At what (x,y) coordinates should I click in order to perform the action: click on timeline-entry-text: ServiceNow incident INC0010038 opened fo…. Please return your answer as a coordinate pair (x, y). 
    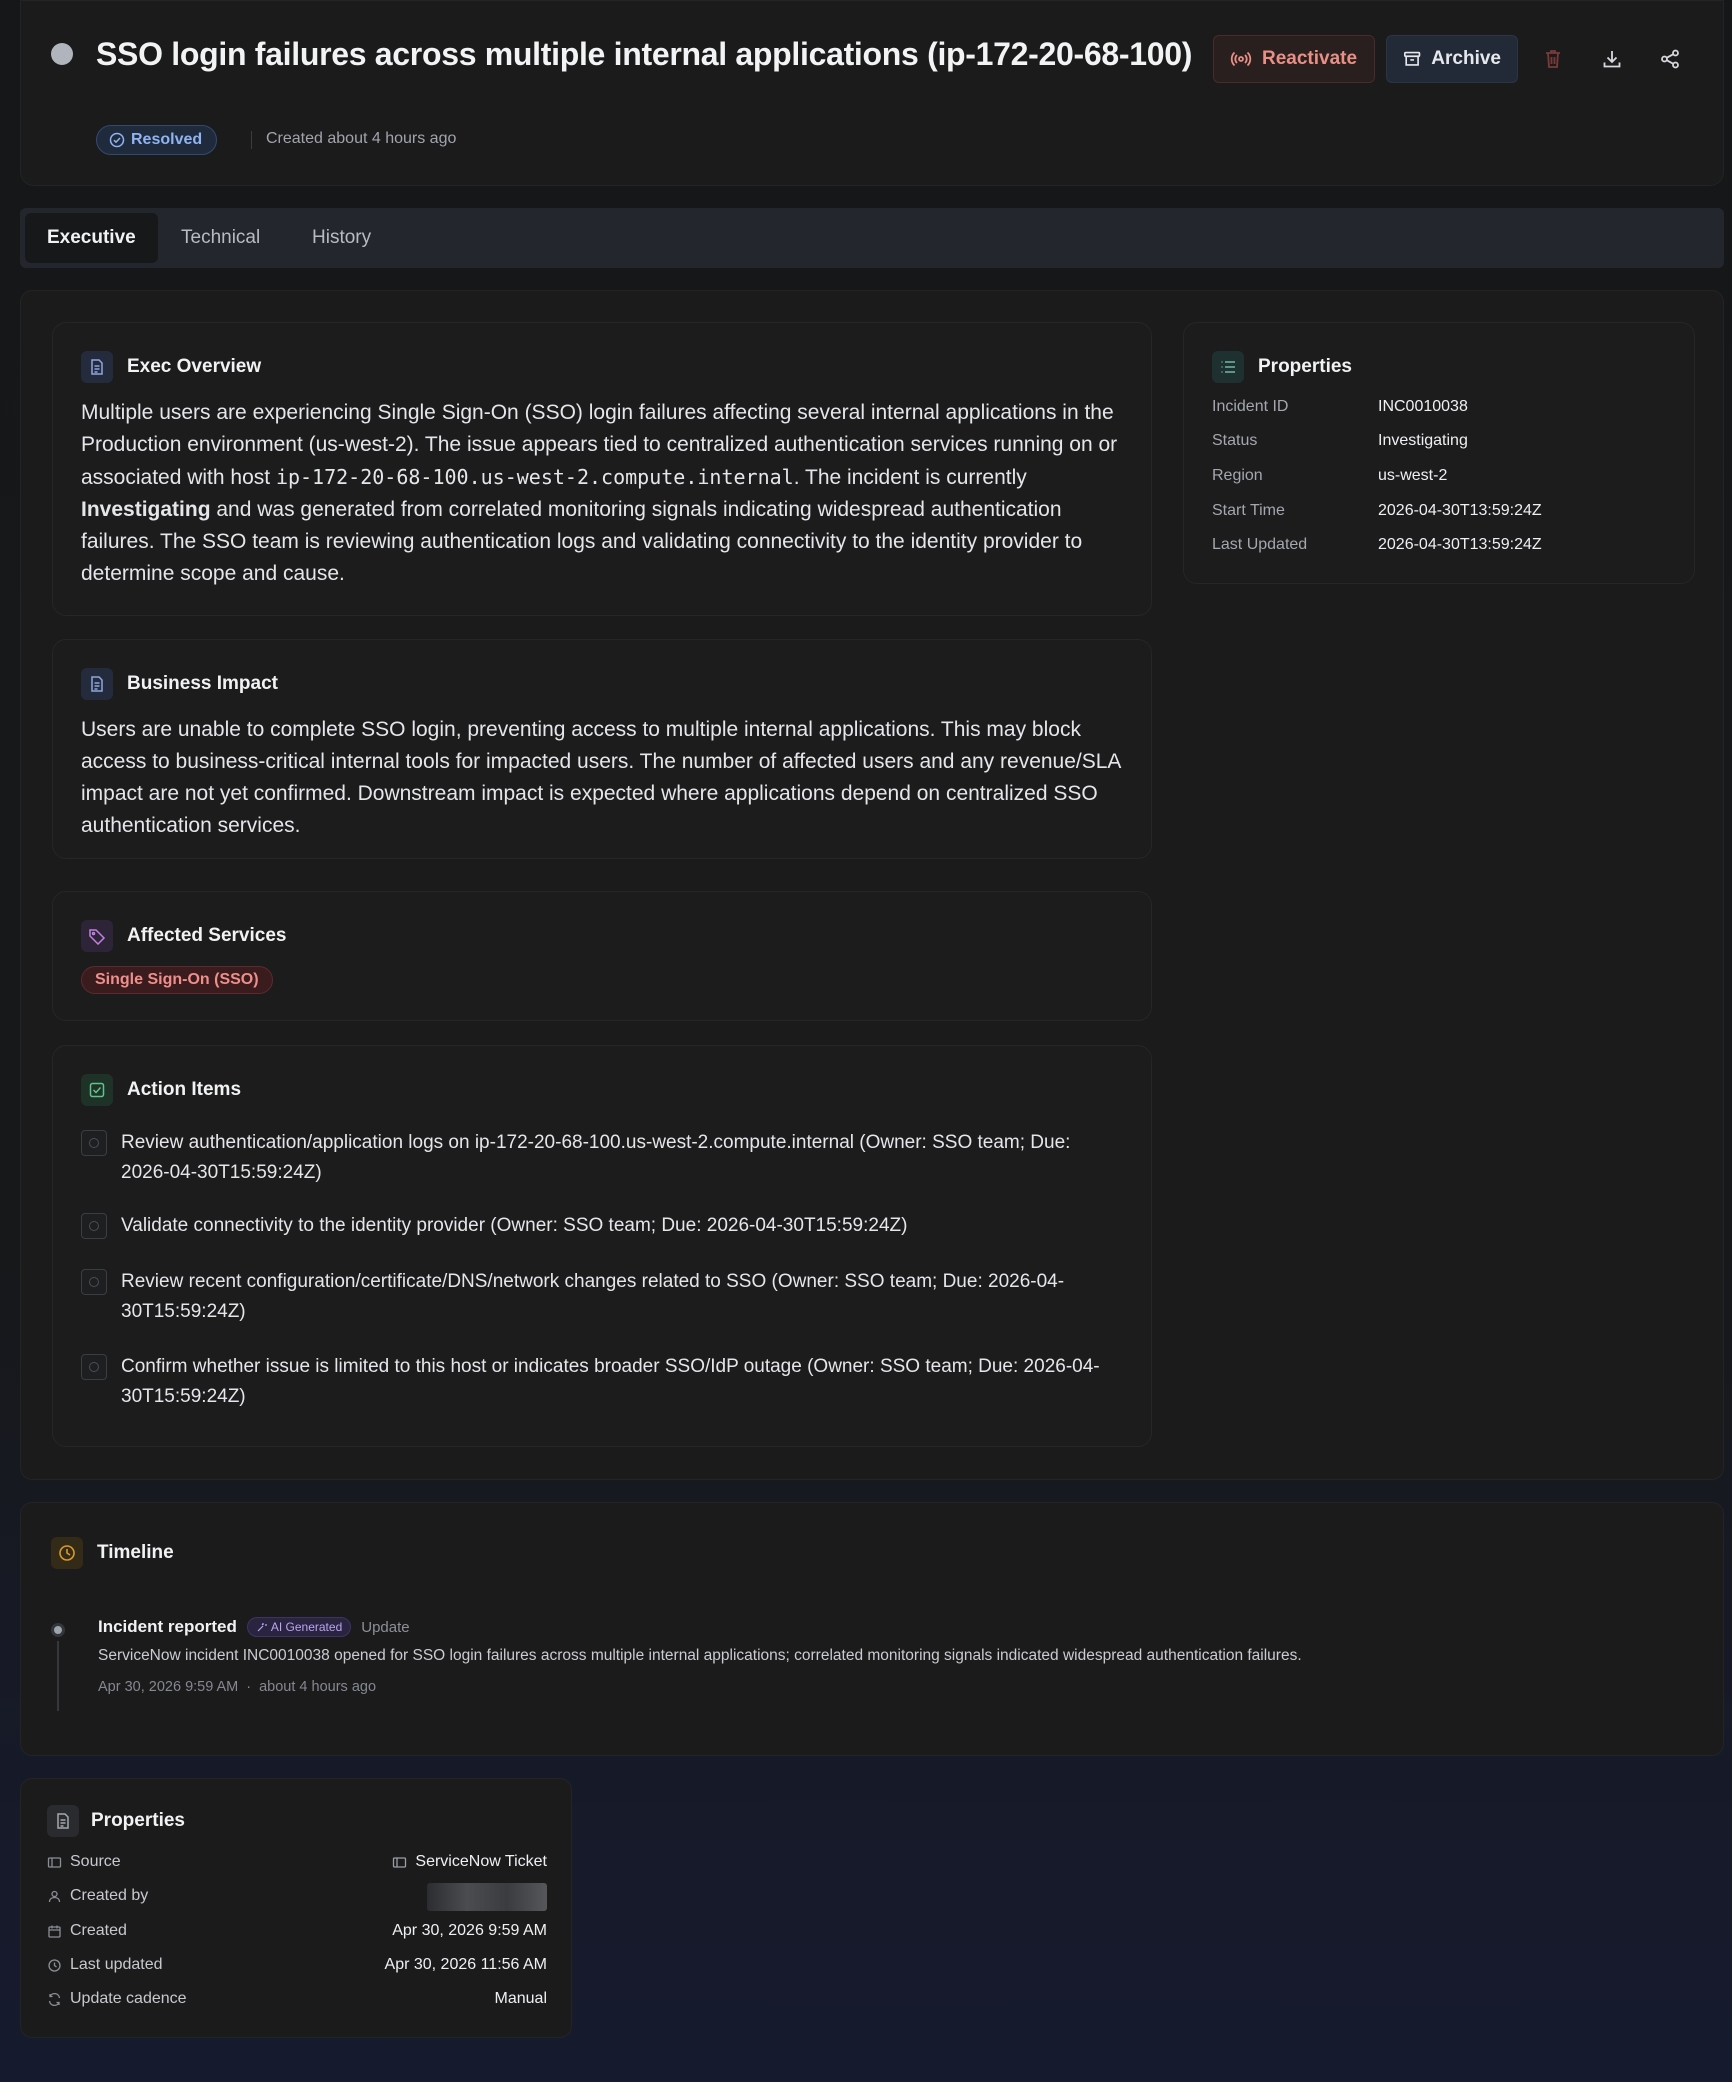
    Looking at the image, I should click on (700, 1655).